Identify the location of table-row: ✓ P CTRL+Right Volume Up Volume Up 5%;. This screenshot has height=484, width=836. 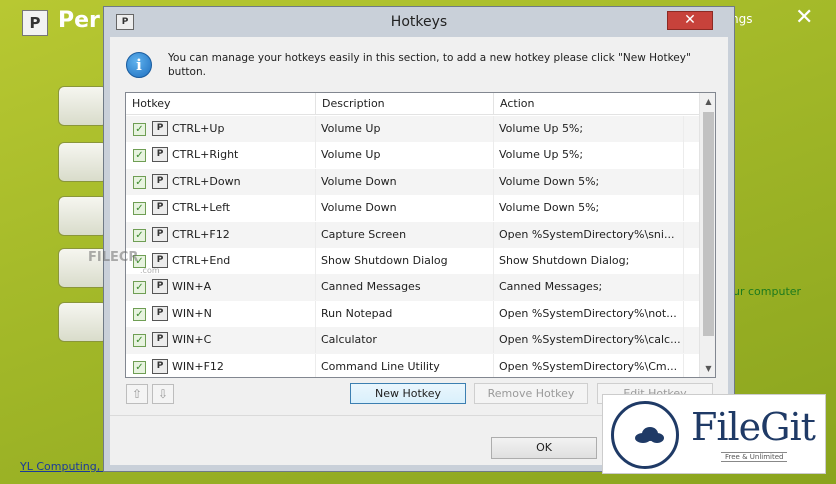
(413, 155).